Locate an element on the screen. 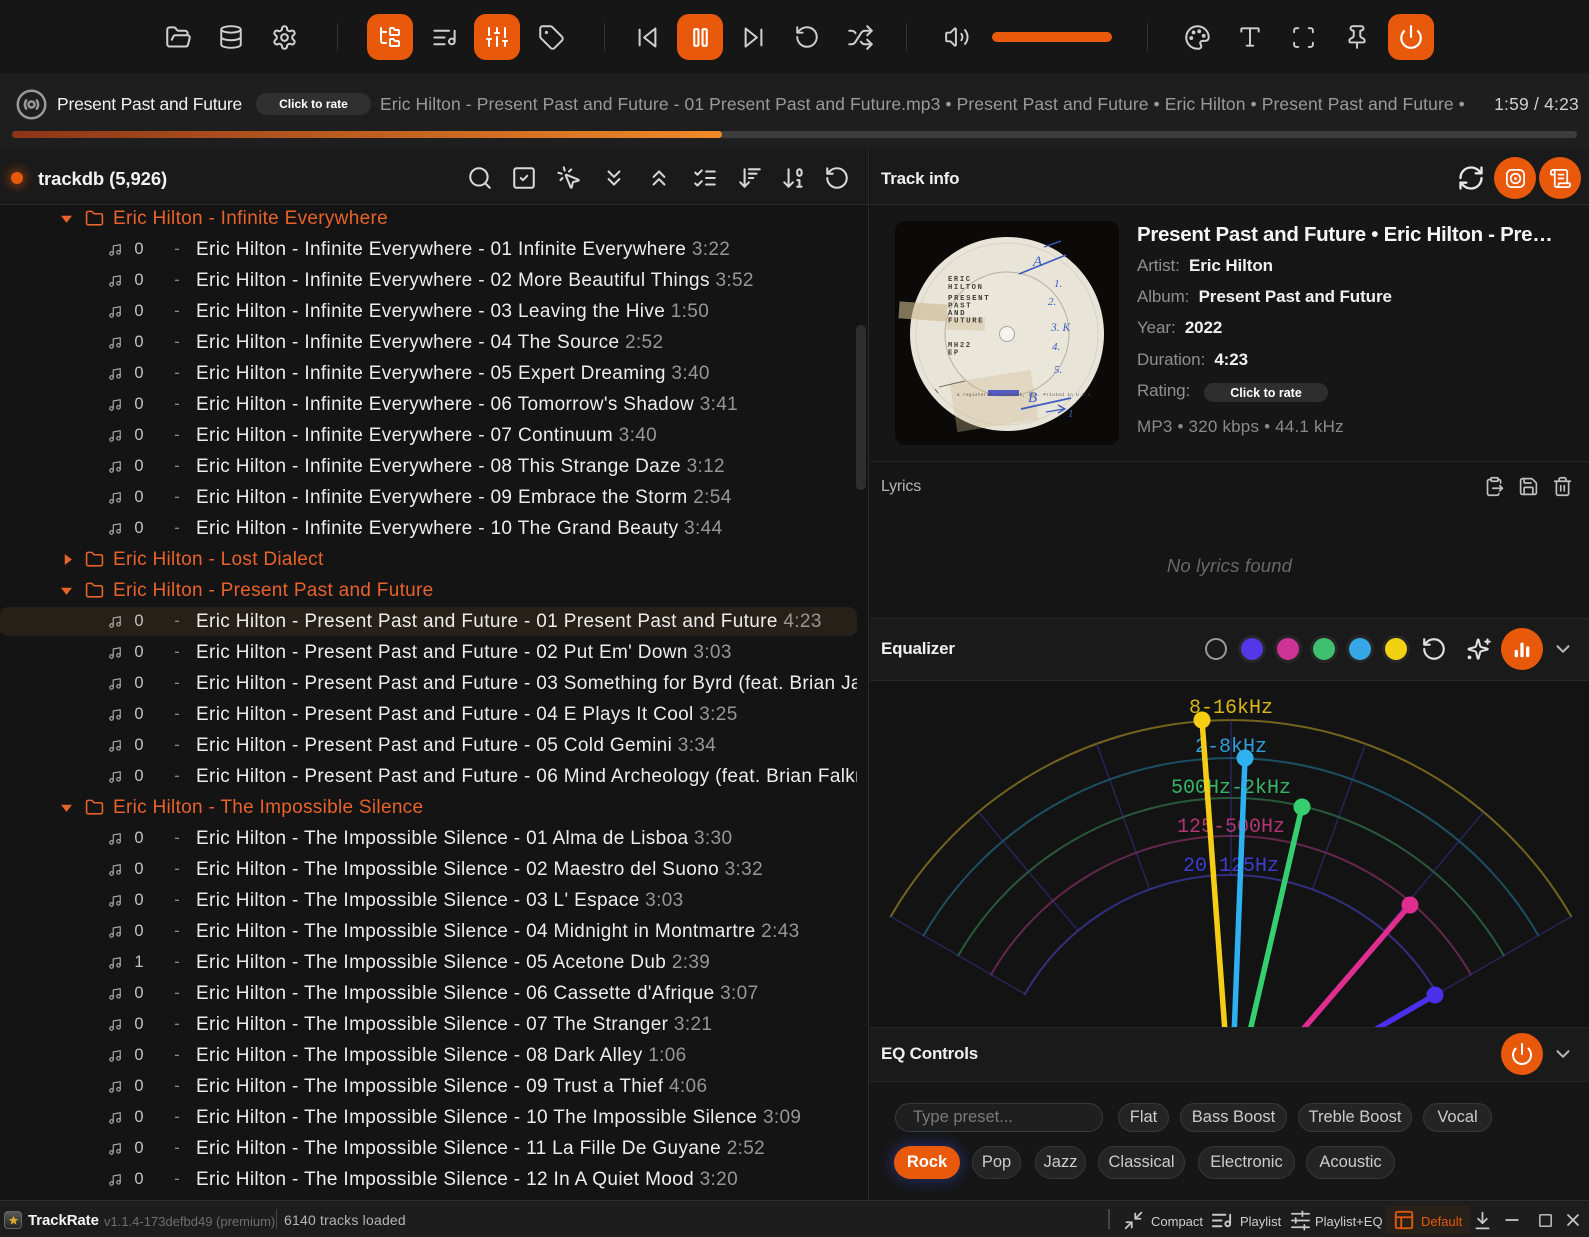 Image resolution: width=1589 pixels, height=1237 pixels. svg-text: FUTURE is located at coordinates (966, 322).